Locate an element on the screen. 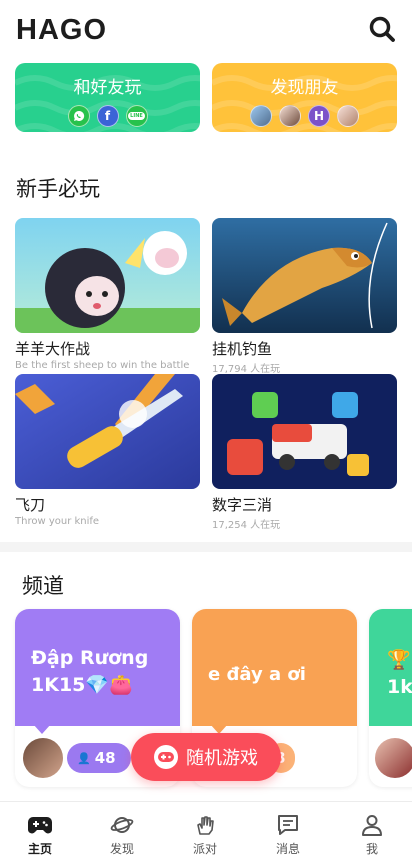  channel-card: 🏆 1k is located at coordinates (390, 698).